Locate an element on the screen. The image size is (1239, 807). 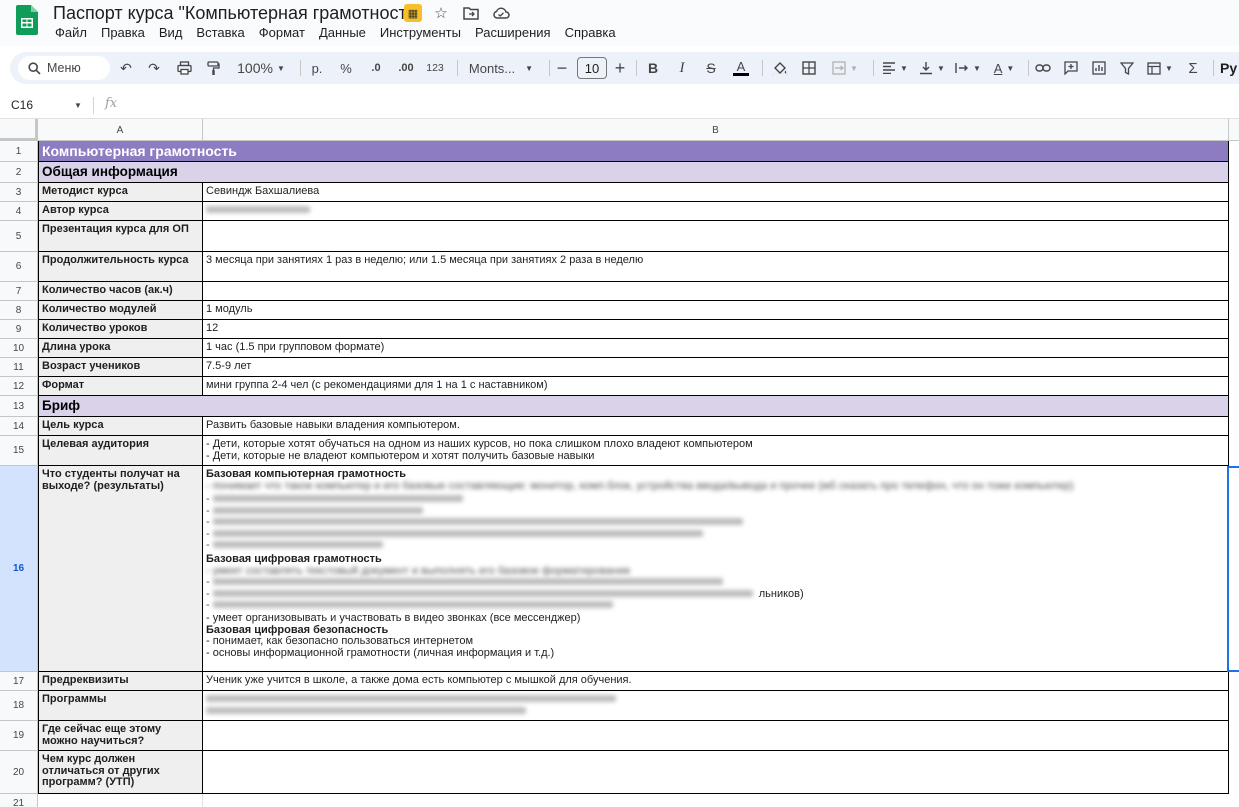
text-color-button: A is located at coordinates (741, 68).